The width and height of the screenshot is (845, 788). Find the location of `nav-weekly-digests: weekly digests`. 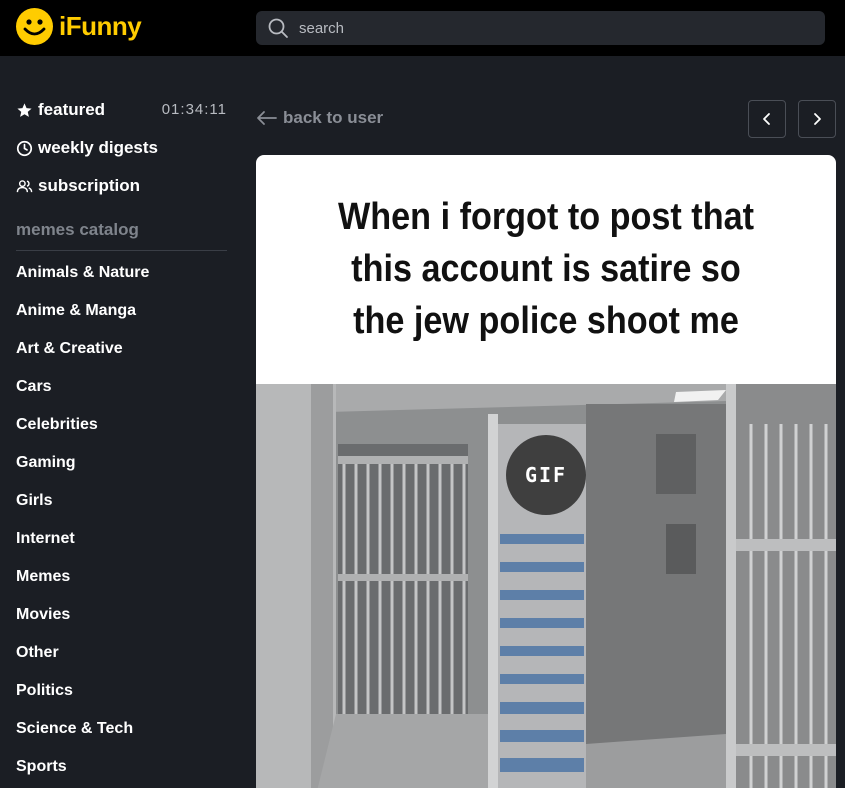

nav-weekly-digests: weekly digests is located at coordinates (121, 148).